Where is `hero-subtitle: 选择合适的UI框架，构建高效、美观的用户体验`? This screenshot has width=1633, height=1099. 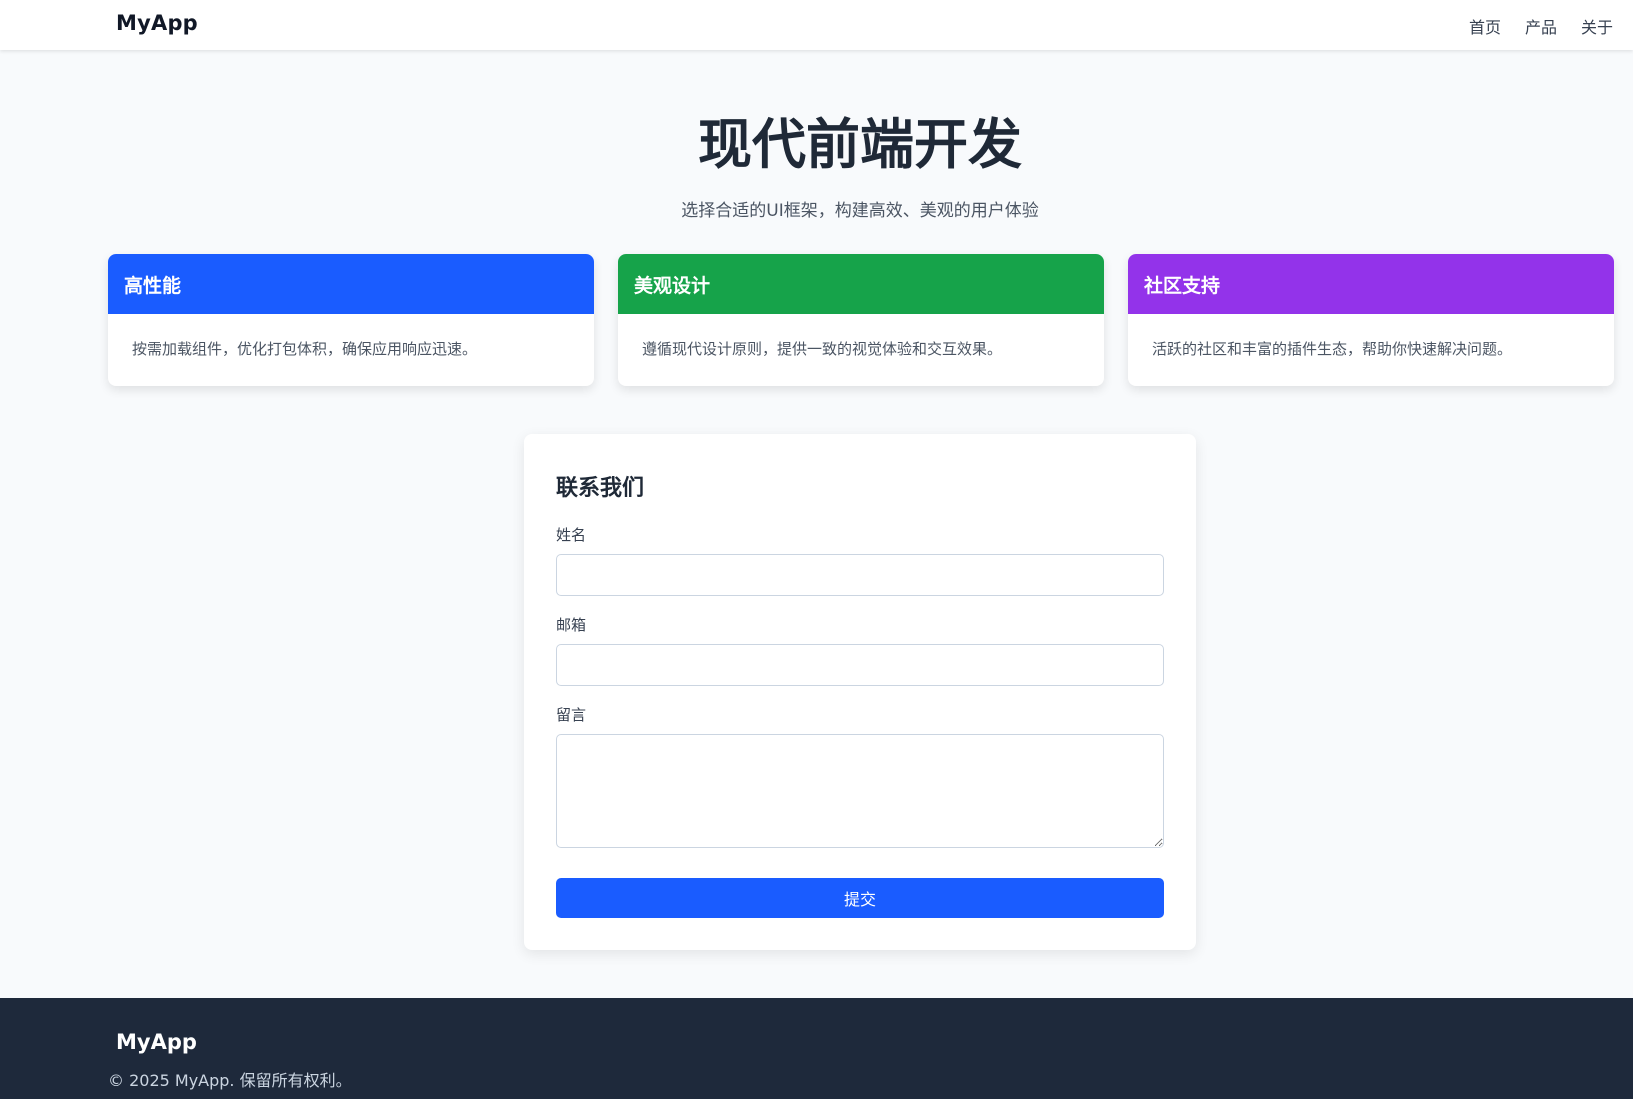 hero-subtitle: 选择合适的UI框架，构建高效、美观的用户体验 is located at coordinates (860, 211).